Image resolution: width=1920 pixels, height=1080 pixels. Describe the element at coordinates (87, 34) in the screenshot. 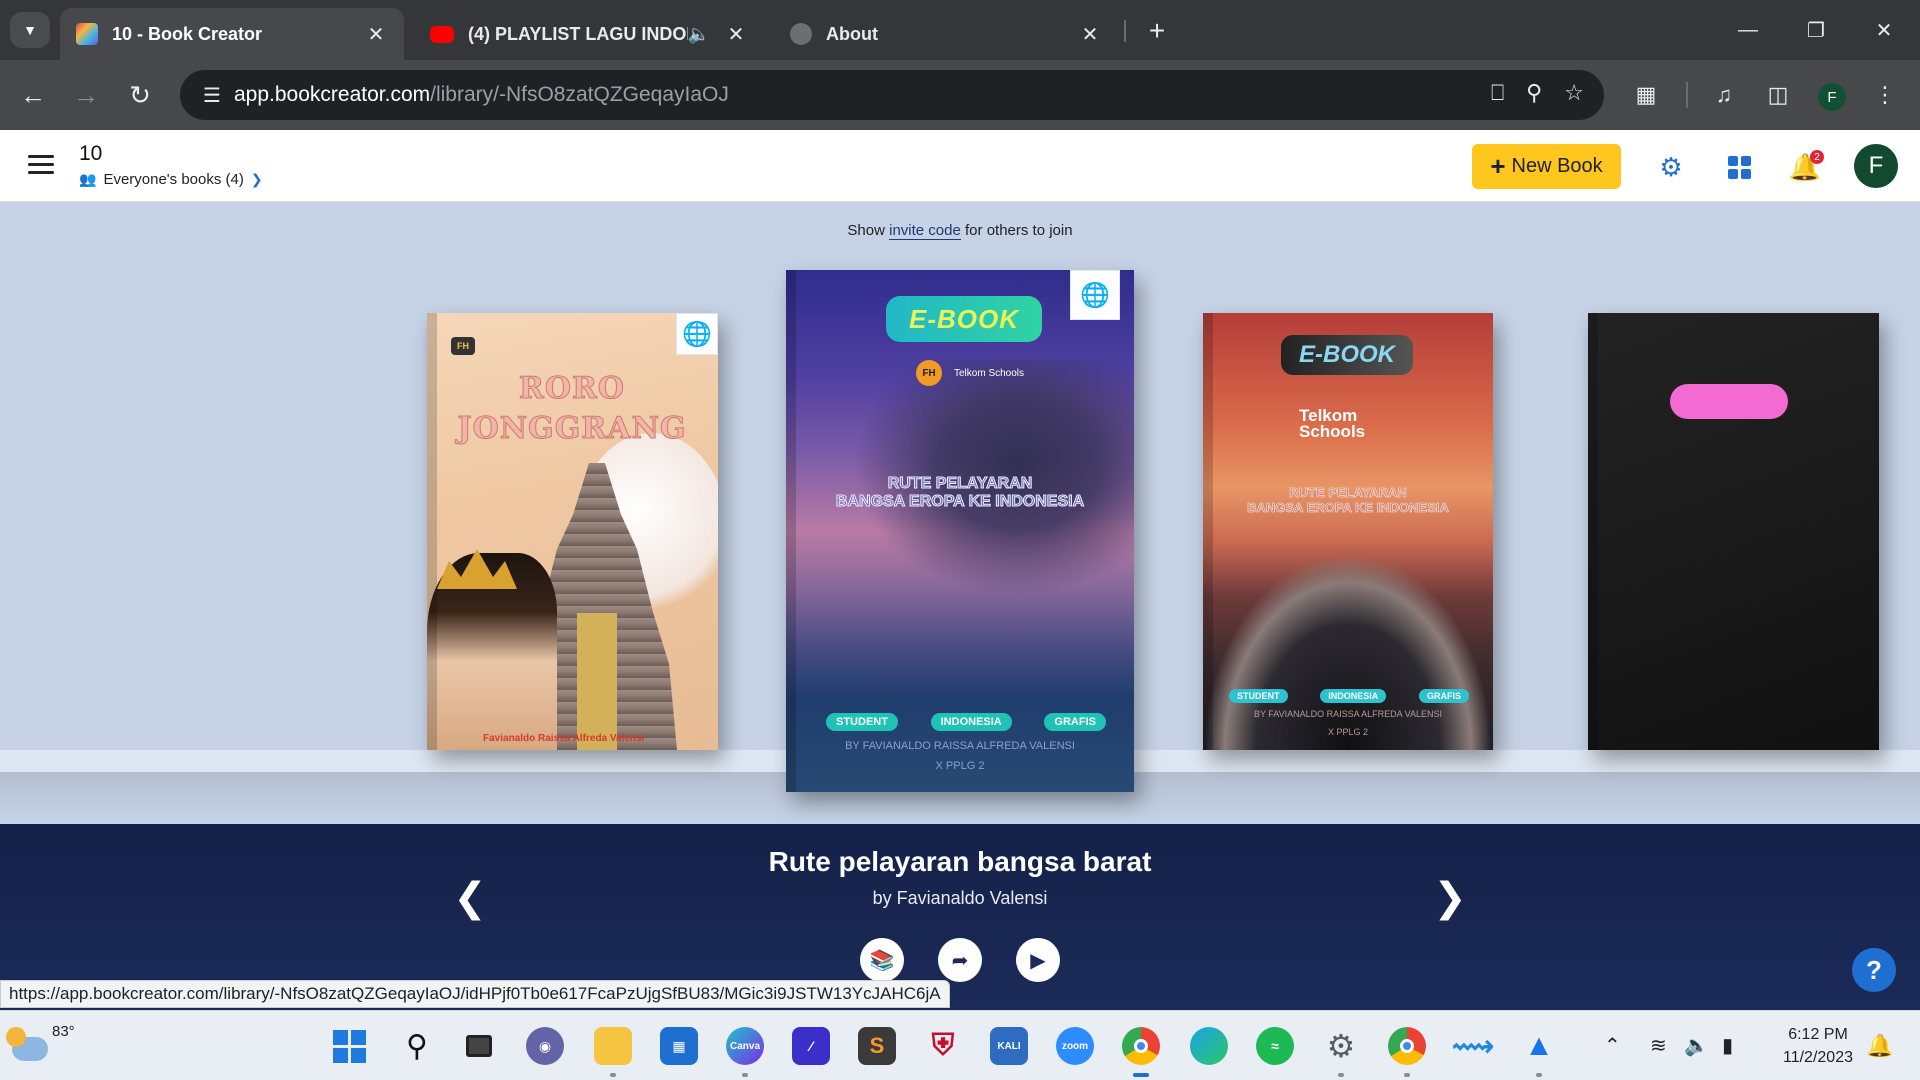

I see `book-creator-favicon-icon` at that location.